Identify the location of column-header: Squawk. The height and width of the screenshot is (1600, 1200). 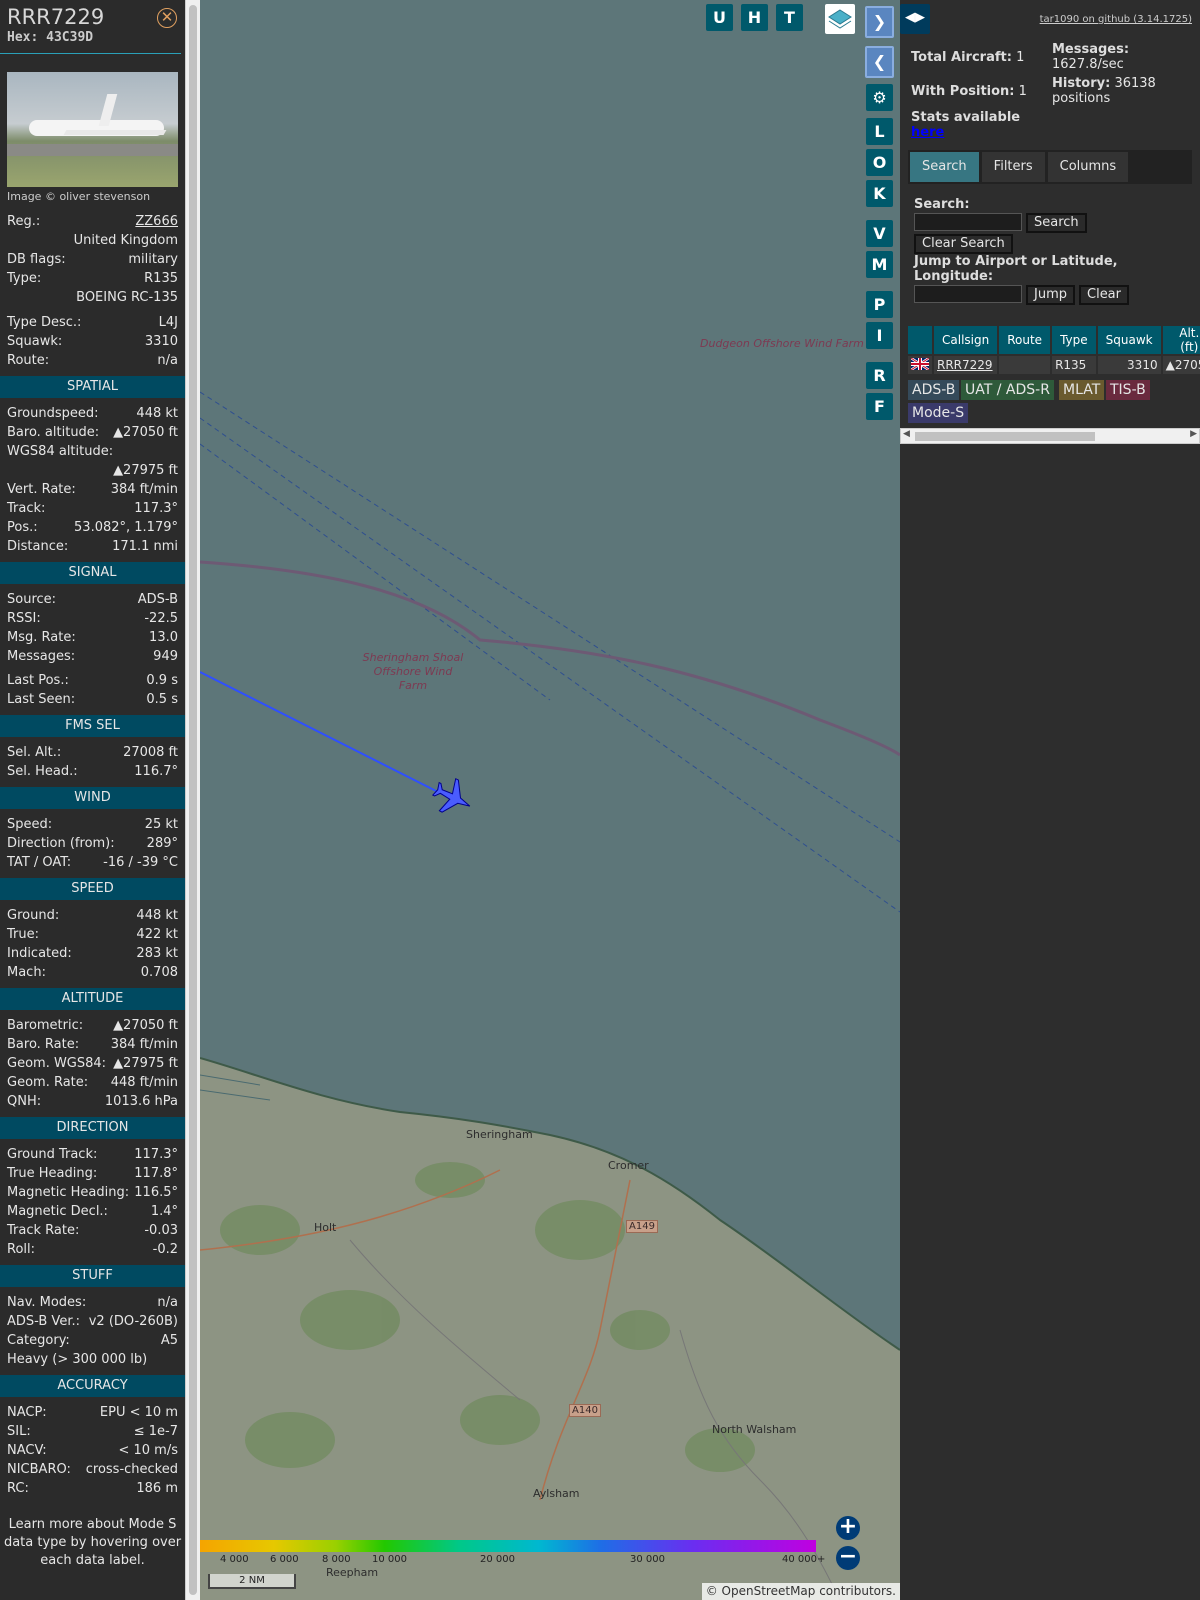
(1129, 340).